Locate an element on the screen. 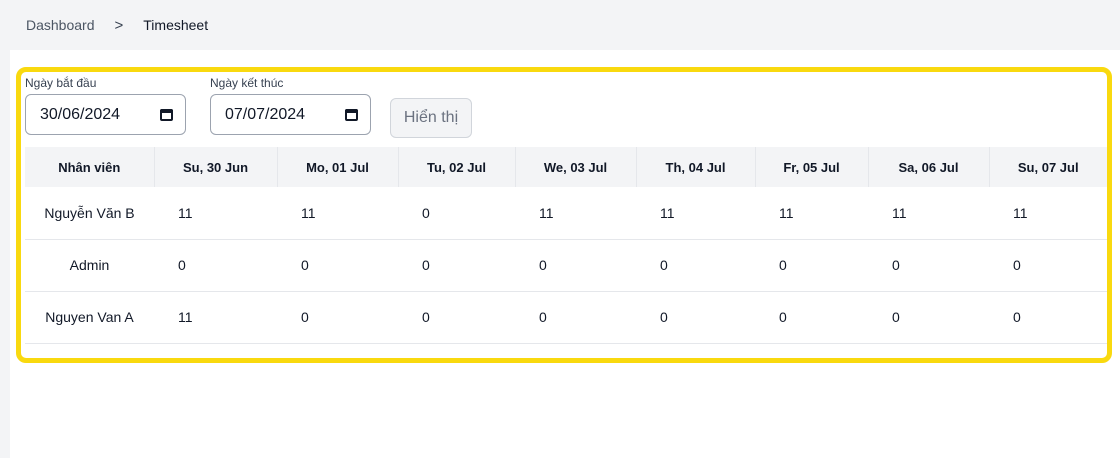 Image resolution: width=1120 pixels, height=458 pixels. end-date-input: 07/07/2024 is located at coordinates (290, 114).